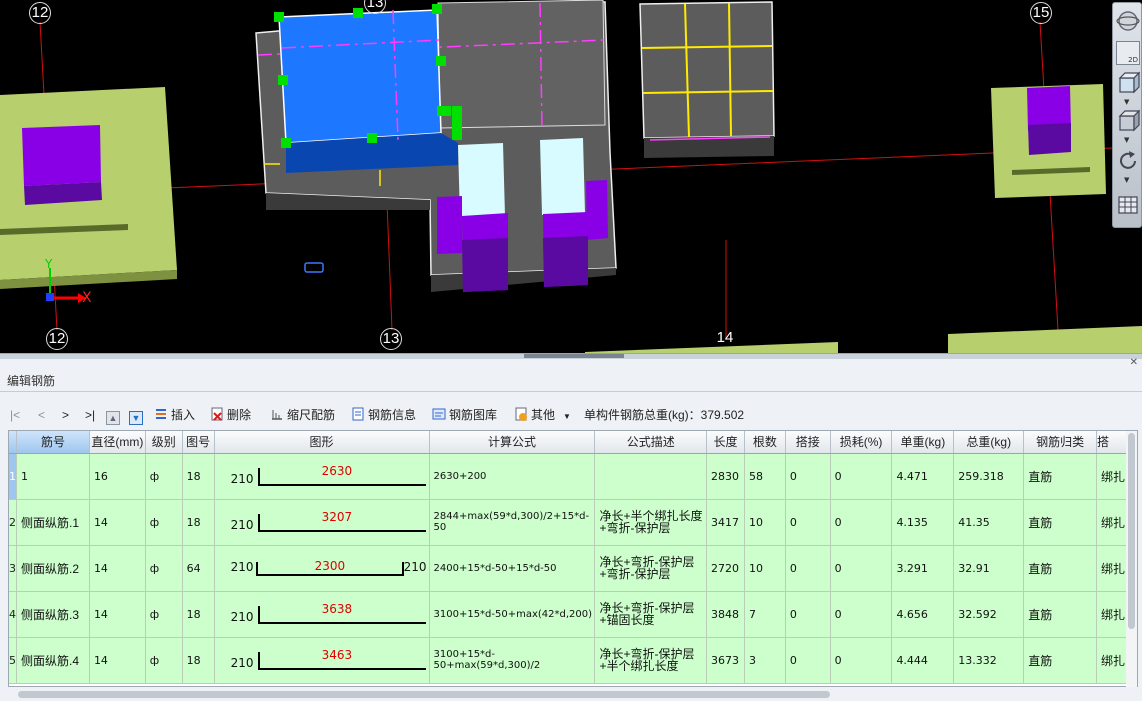 The image size is (1142, 701). I want to click on col-header: 图形, so click(322, 442).